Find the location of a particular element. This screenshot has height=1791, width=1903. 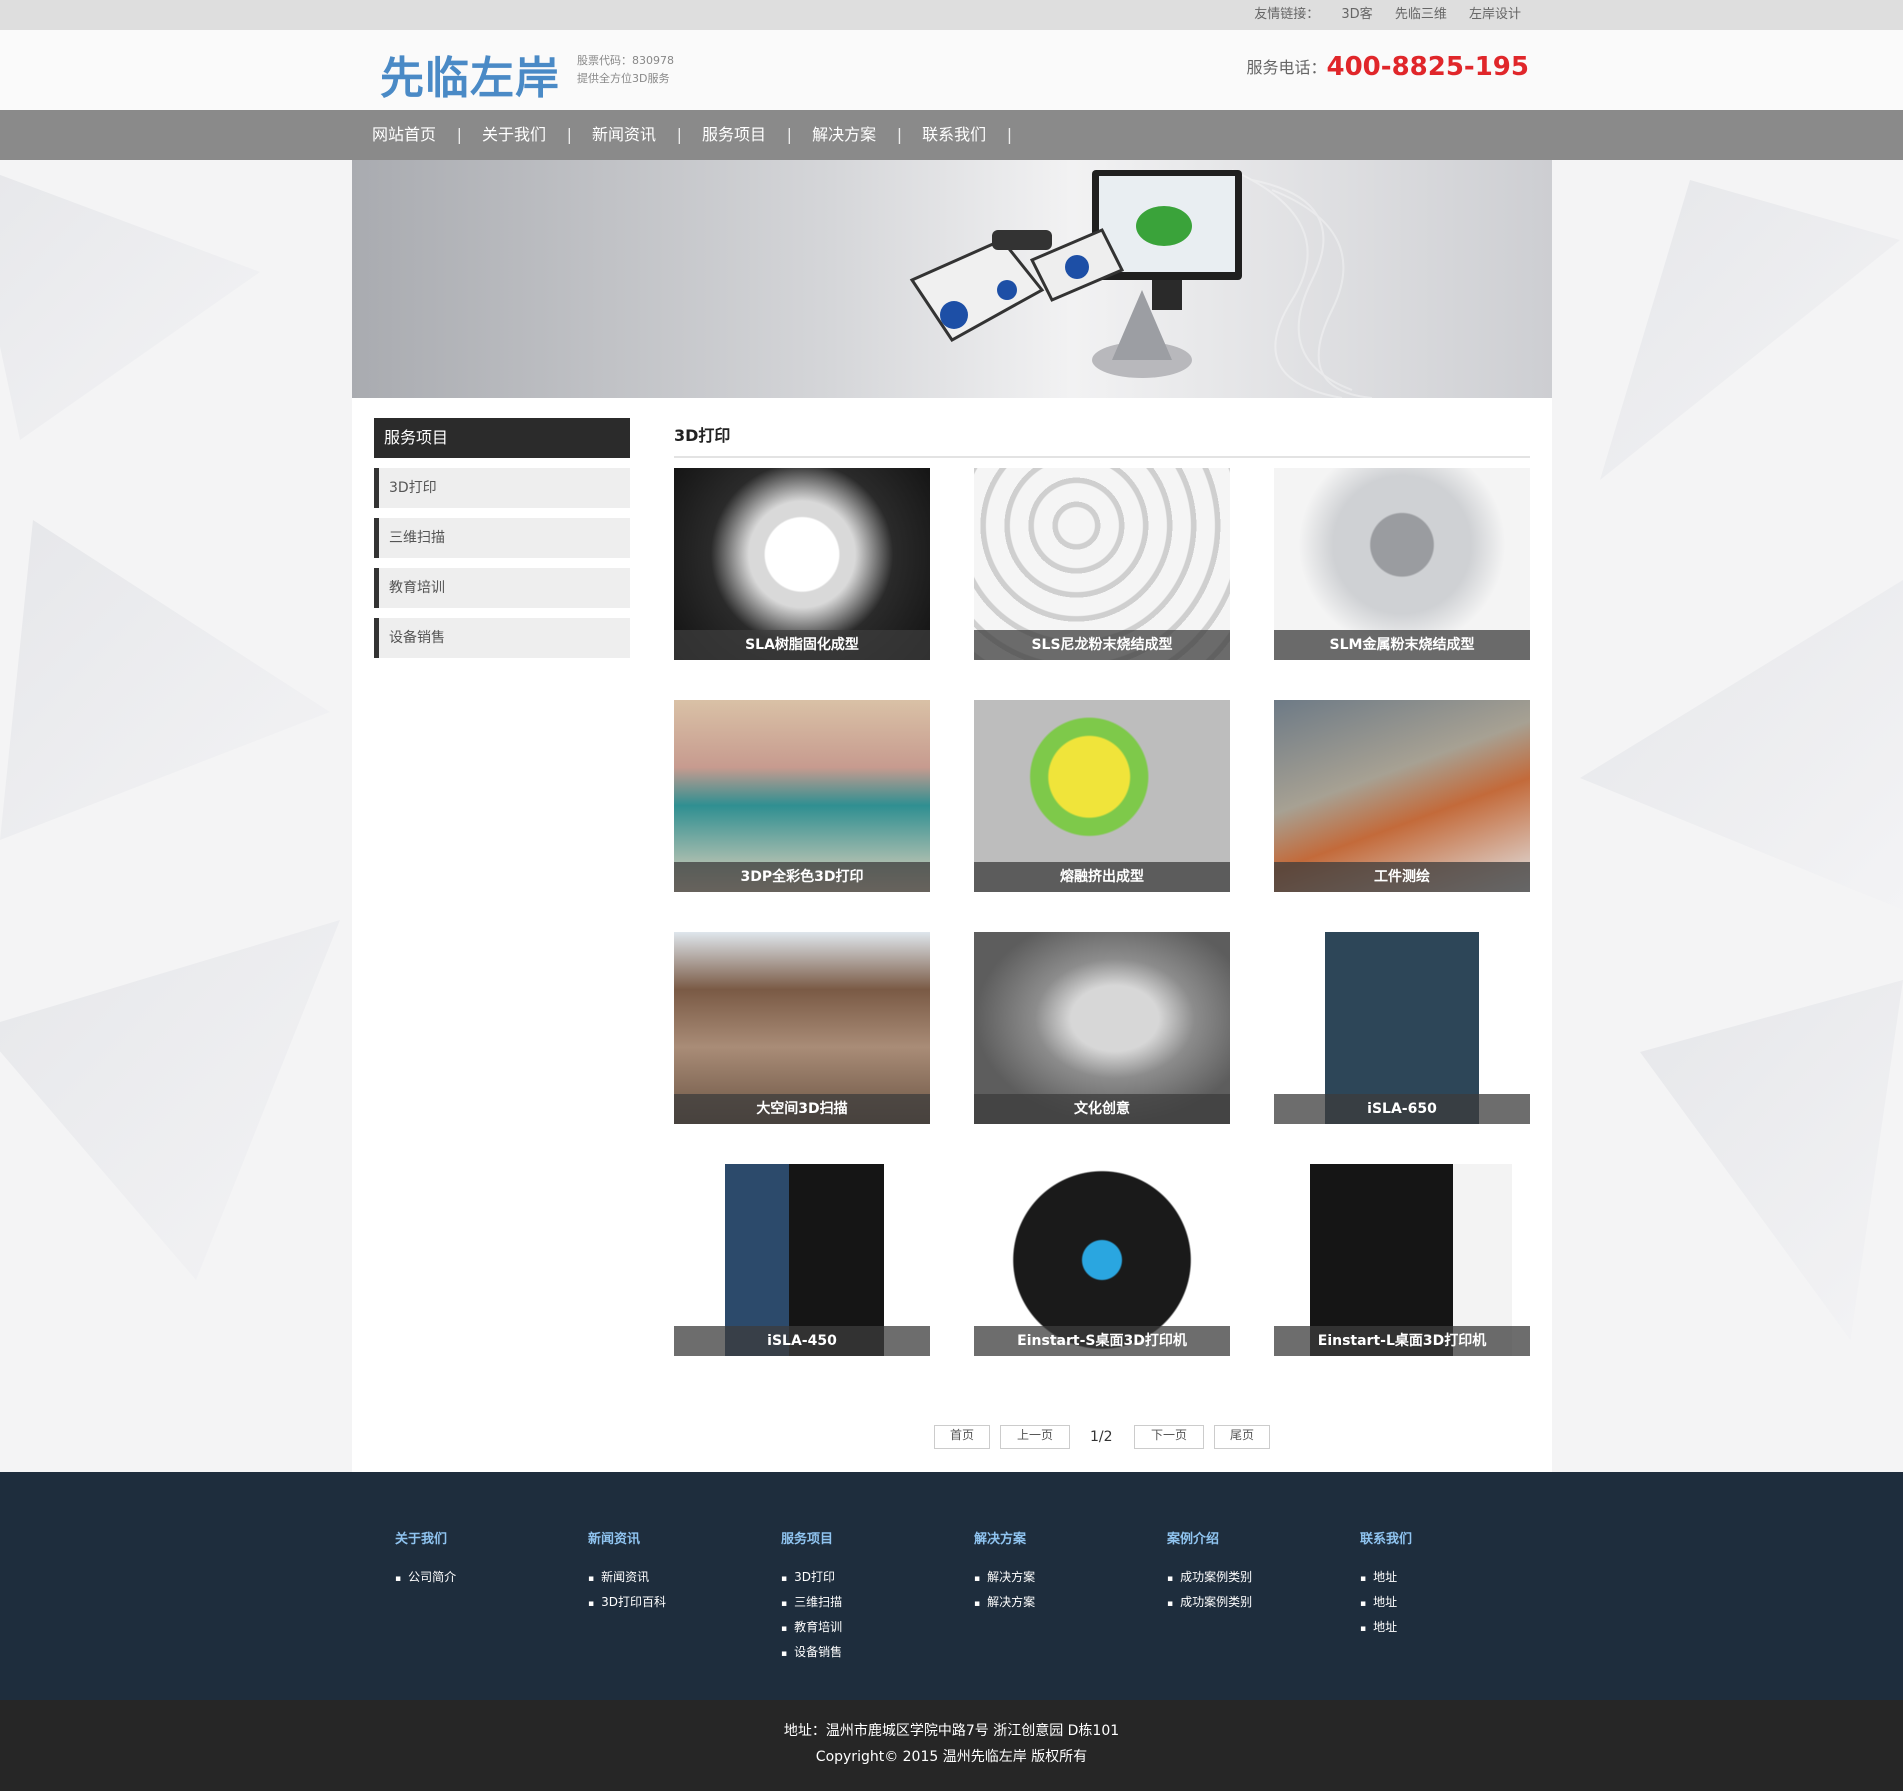

footer-col-title: 服务项目 is located at coordinates (811, 1537).